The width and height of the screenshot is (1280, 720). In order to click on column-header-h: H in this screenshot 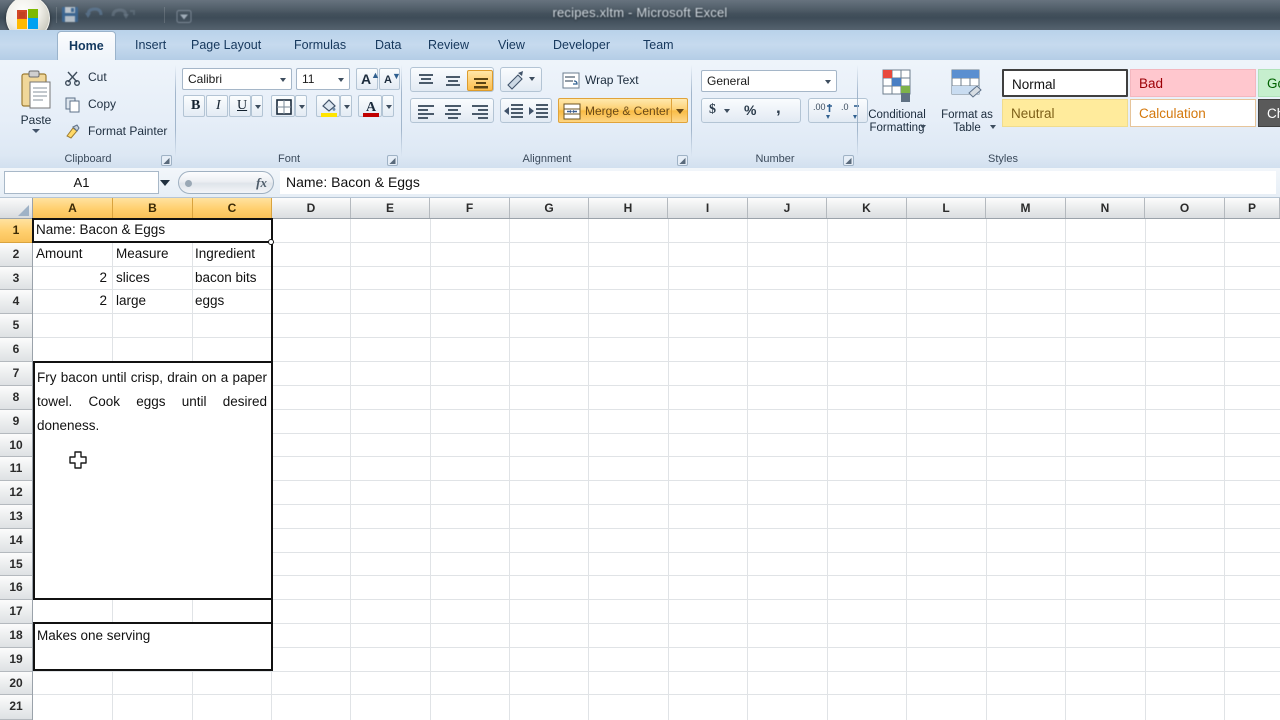, I will do `click(628, 208)`.